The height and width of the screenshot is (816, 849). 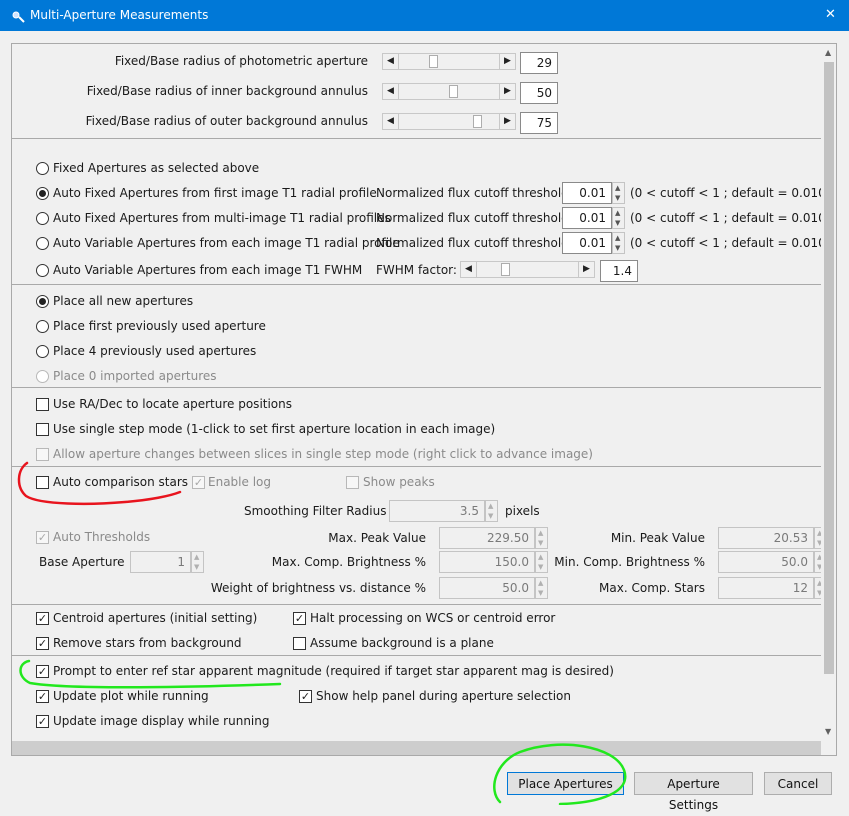 What do you see at coordinates (619, 271) in the screenshot?
I see `fwhm-factor-field: 1.4` at bounding box center [619, 271].